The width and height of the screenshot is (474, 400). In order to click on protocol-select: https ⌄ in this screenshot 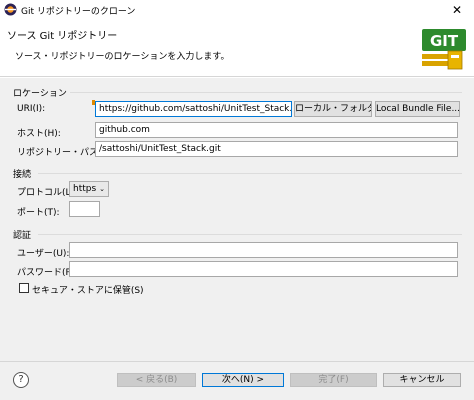, I will do `click(89, 189)`.